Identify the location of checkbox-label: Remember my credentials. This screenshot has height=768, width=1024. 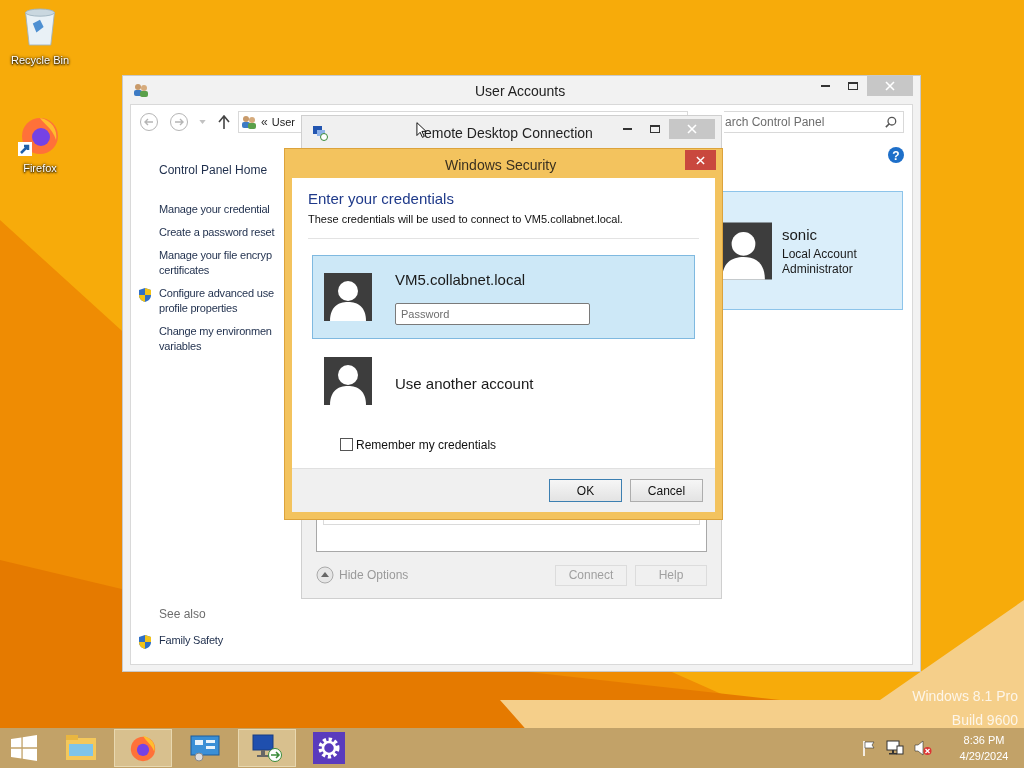
(426, 445).